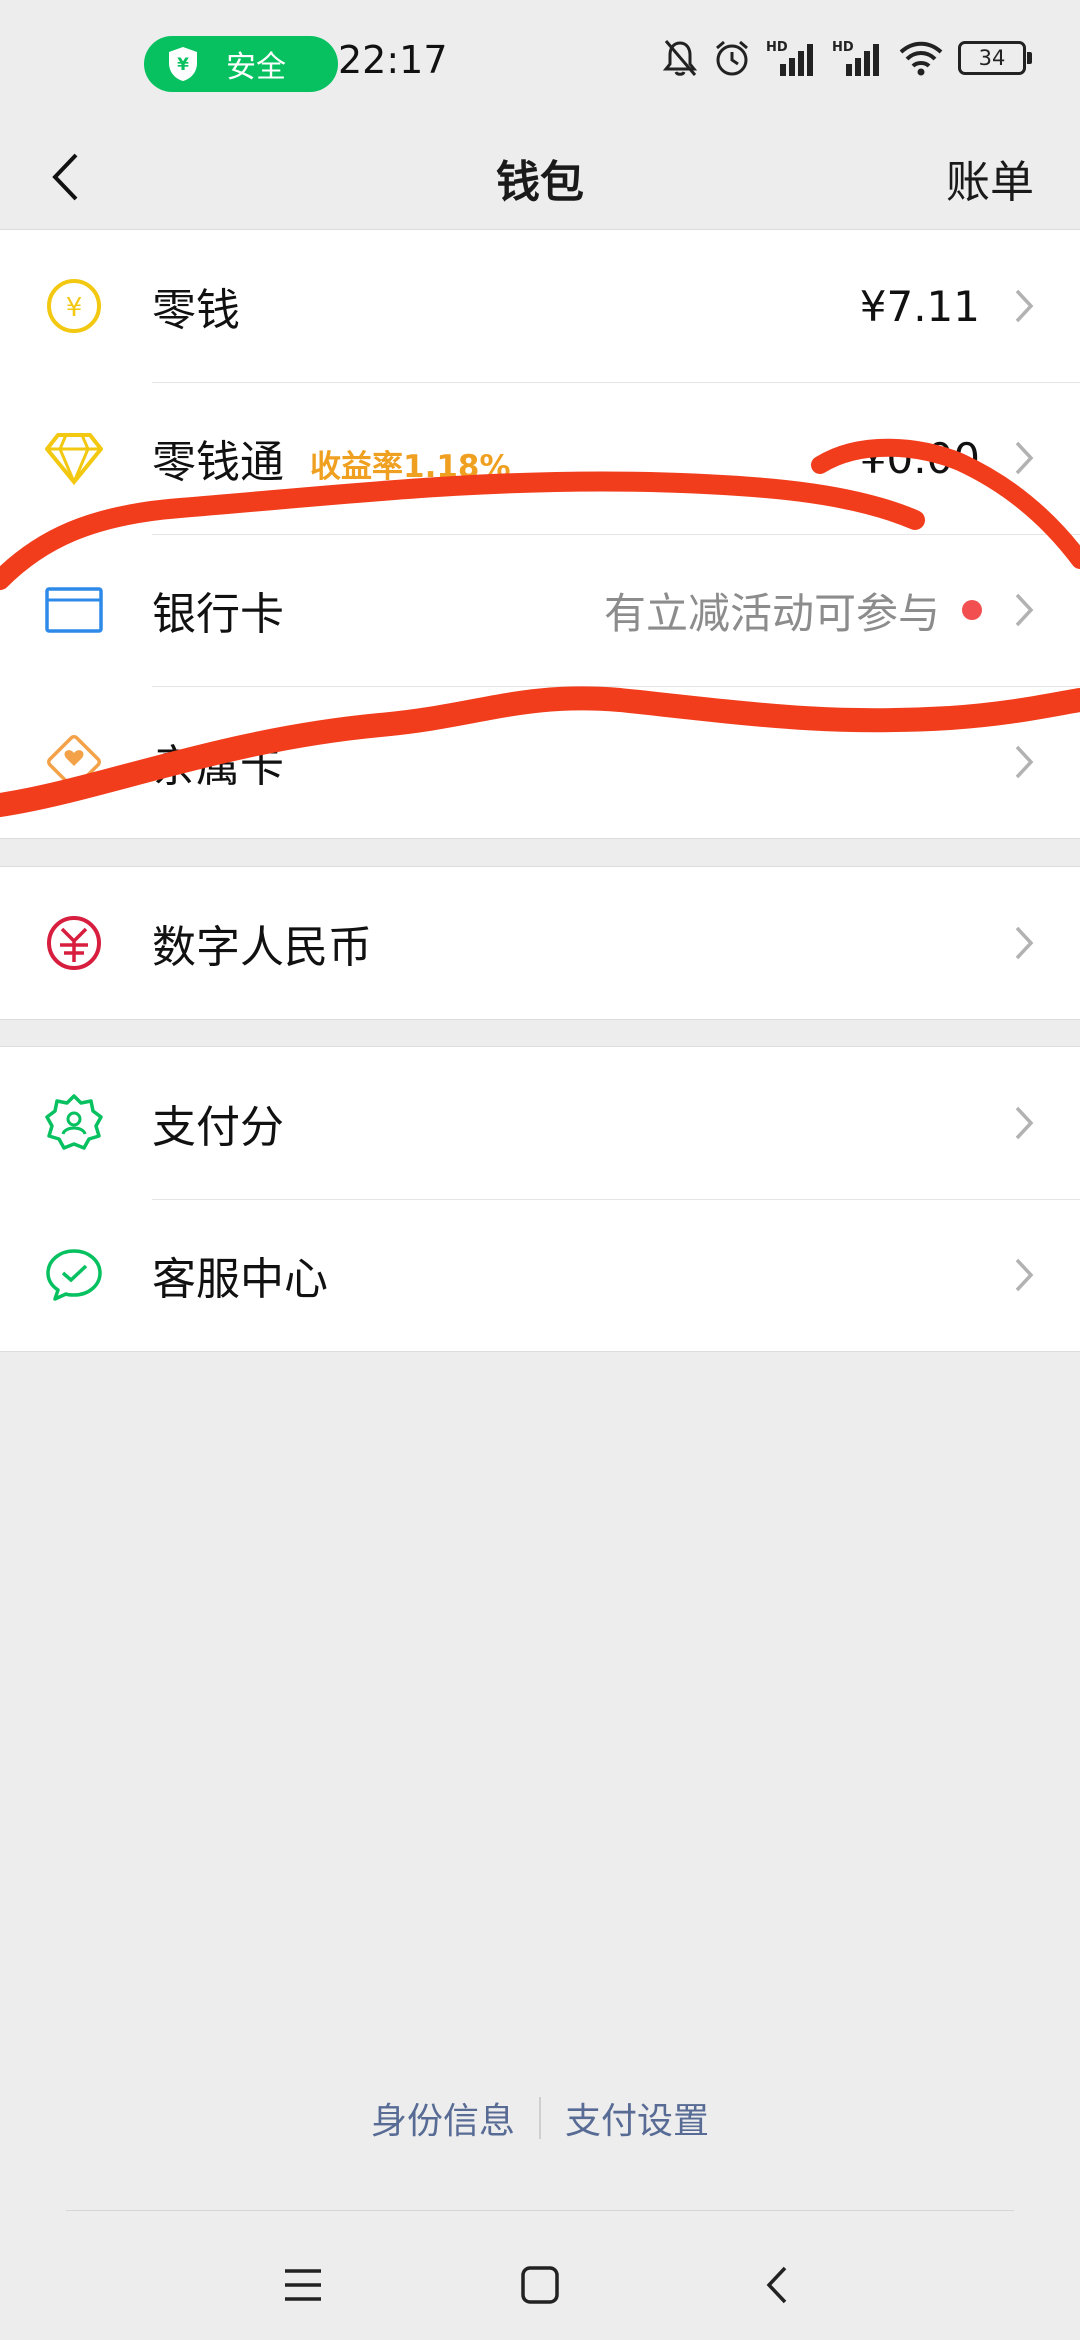 The height and width of the screenshot is (2340, 1080). I want to click on footer-links: 身份信息 支付设置, so click(540, 2118).